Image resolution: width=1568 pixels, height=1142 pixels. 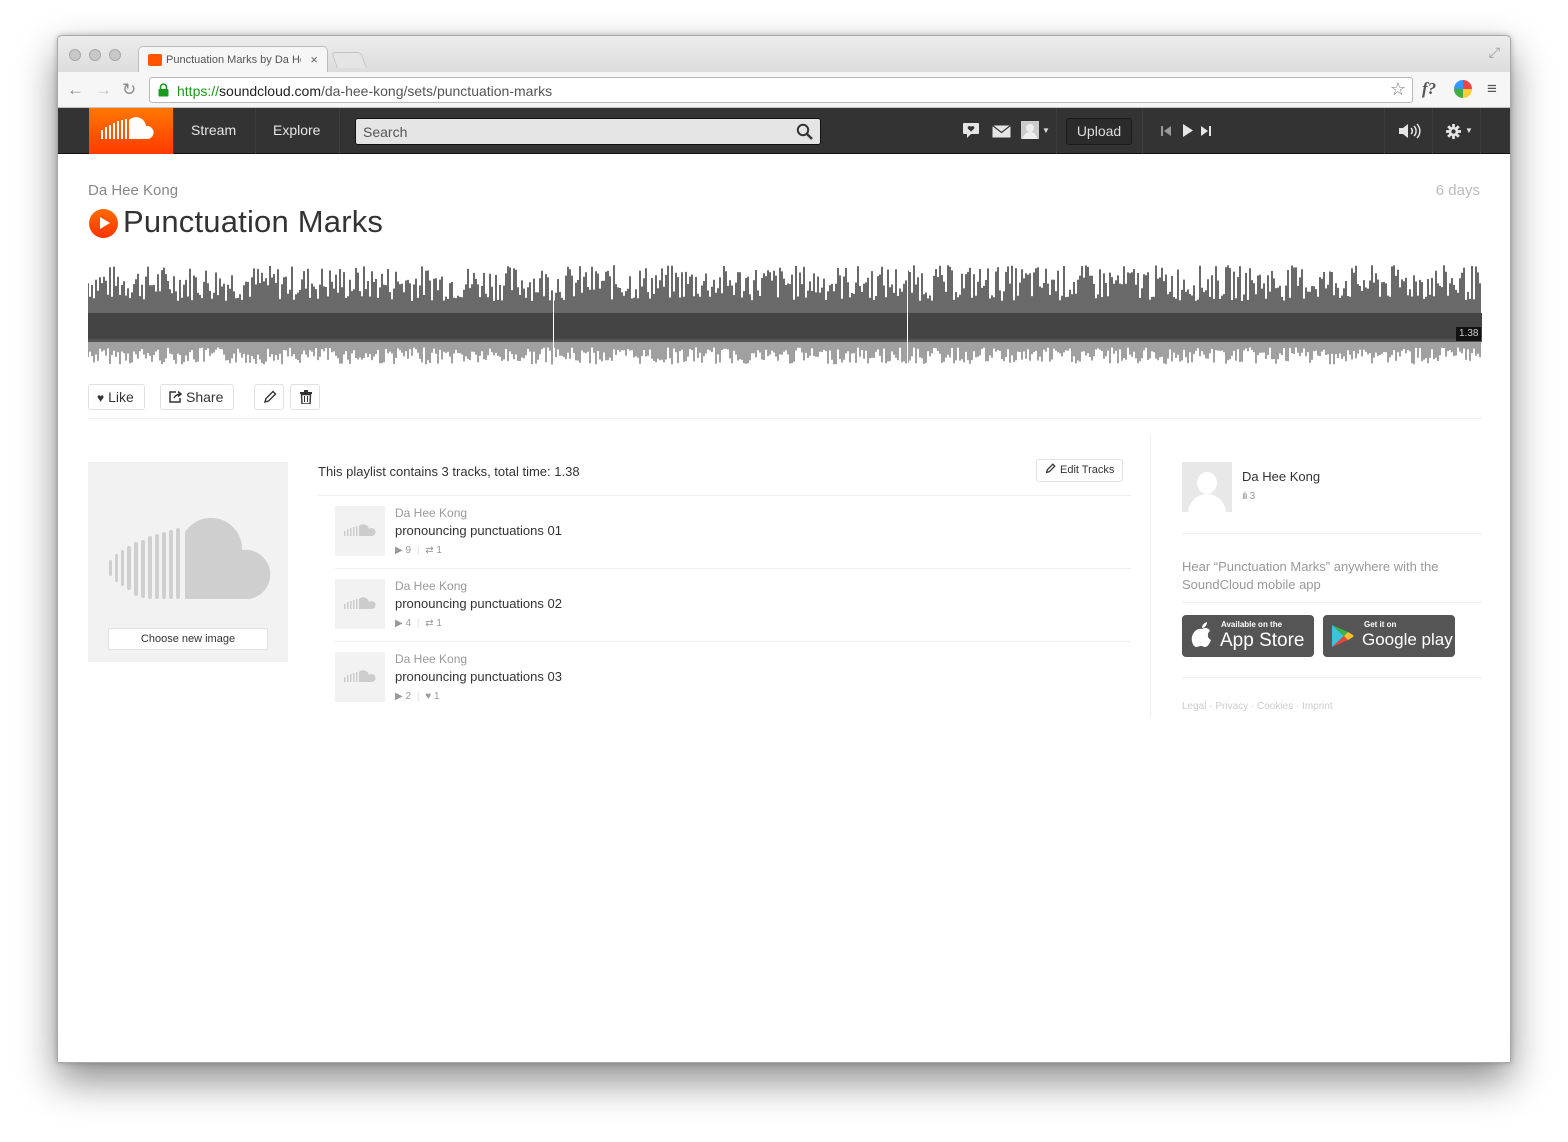 What do you see at coordinates (103, 90) in the screenshot?
I see `forward-arrow-icon: →` at bounding box center [103, 90].